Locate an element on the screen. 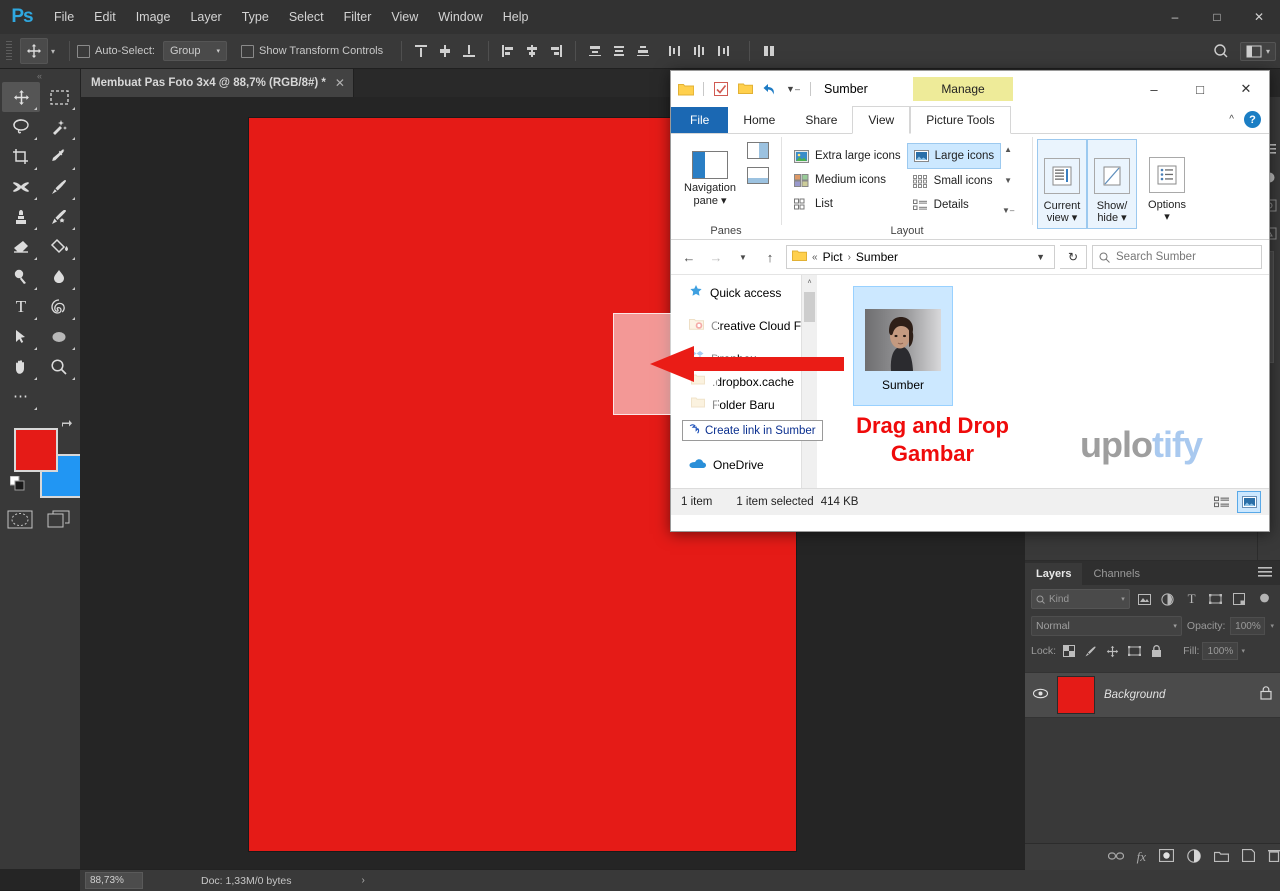 The width and height of the screenshot is (1280, 891). breadcrumb-item-sumber: Sumber is located at coordinates (877, 257).